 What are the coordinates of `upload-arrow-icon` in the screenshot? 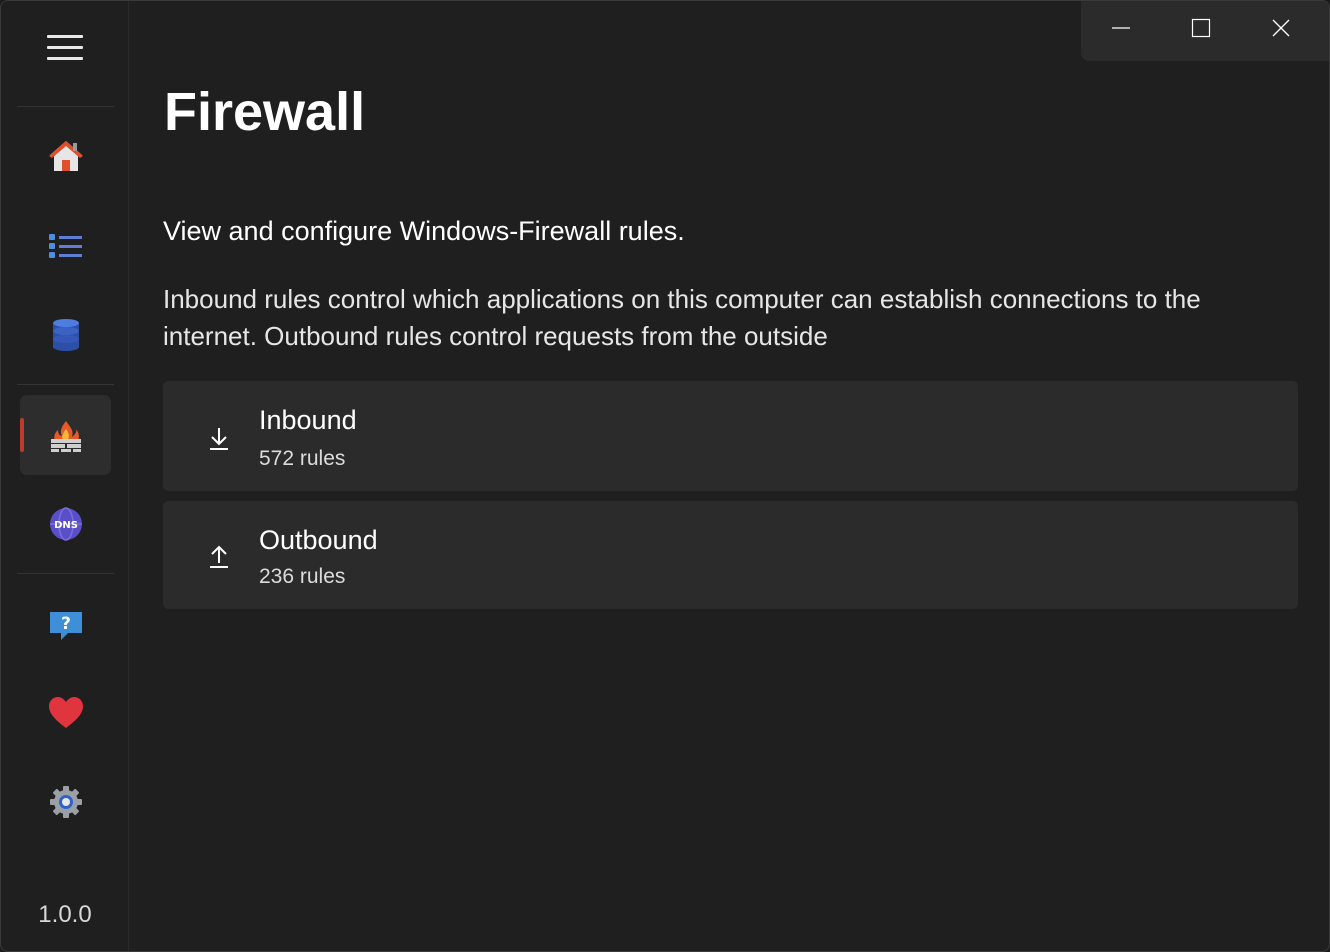 It's located at (219, 556).